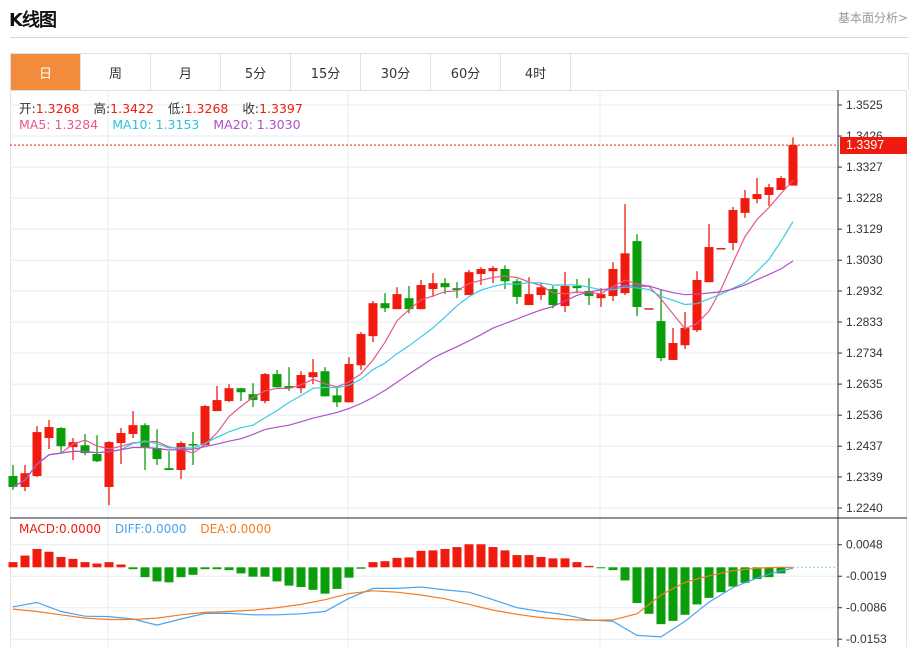  I want to click on price-tick-label: 1.3525, so click(864, 105).